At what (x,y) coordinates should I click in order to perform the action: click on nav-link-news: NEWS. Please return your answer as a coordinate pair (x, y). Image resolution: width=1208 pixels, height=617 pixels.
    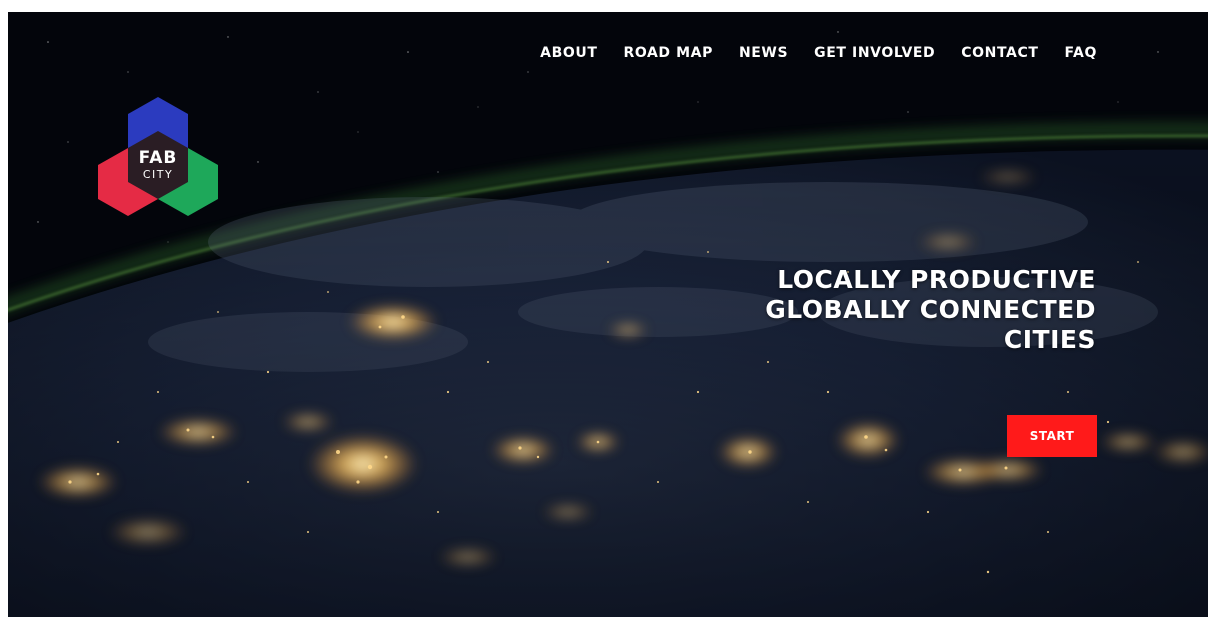
    Looking at the image, I should click on (763, 53).